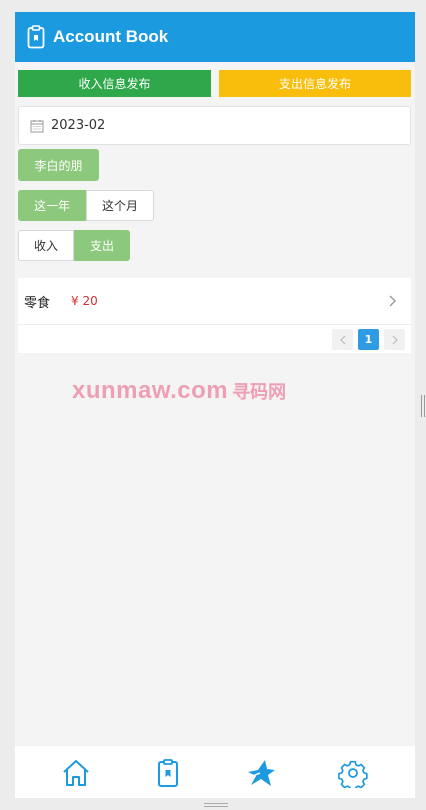 This screenshot has height=810, width=426. What do you see at coordinates (46, 245) in the screenshot?
I see `tab-income: 收入` at bounding box center [46, 245].